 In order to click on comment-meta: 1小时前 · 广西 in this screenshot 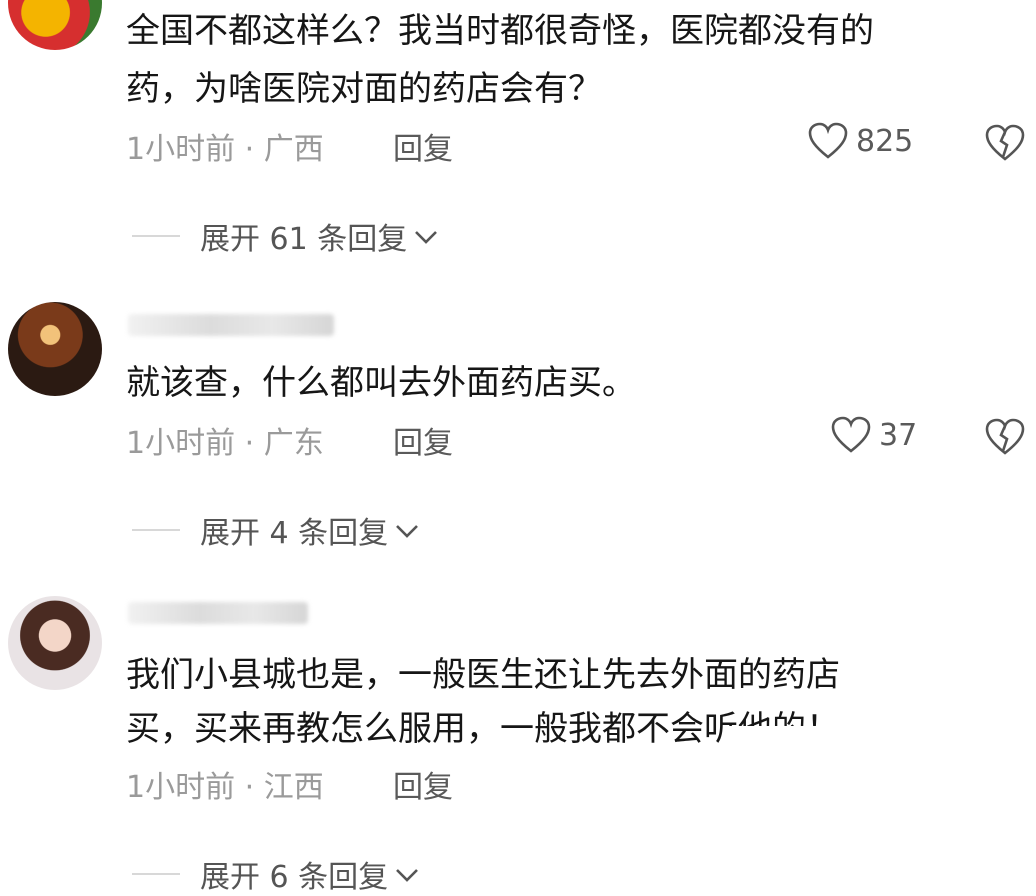, I will do `click(225, 149)`.